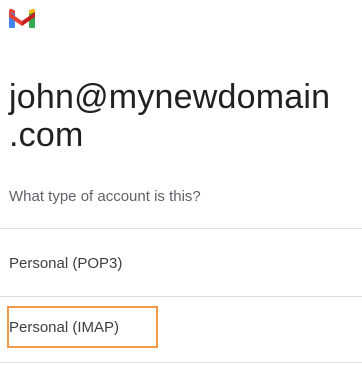 This screenshot has height=365, width=362. Describe the element at coordinates (22, 18) in the screenshot. I see `gmail-logo-icon` at that location.